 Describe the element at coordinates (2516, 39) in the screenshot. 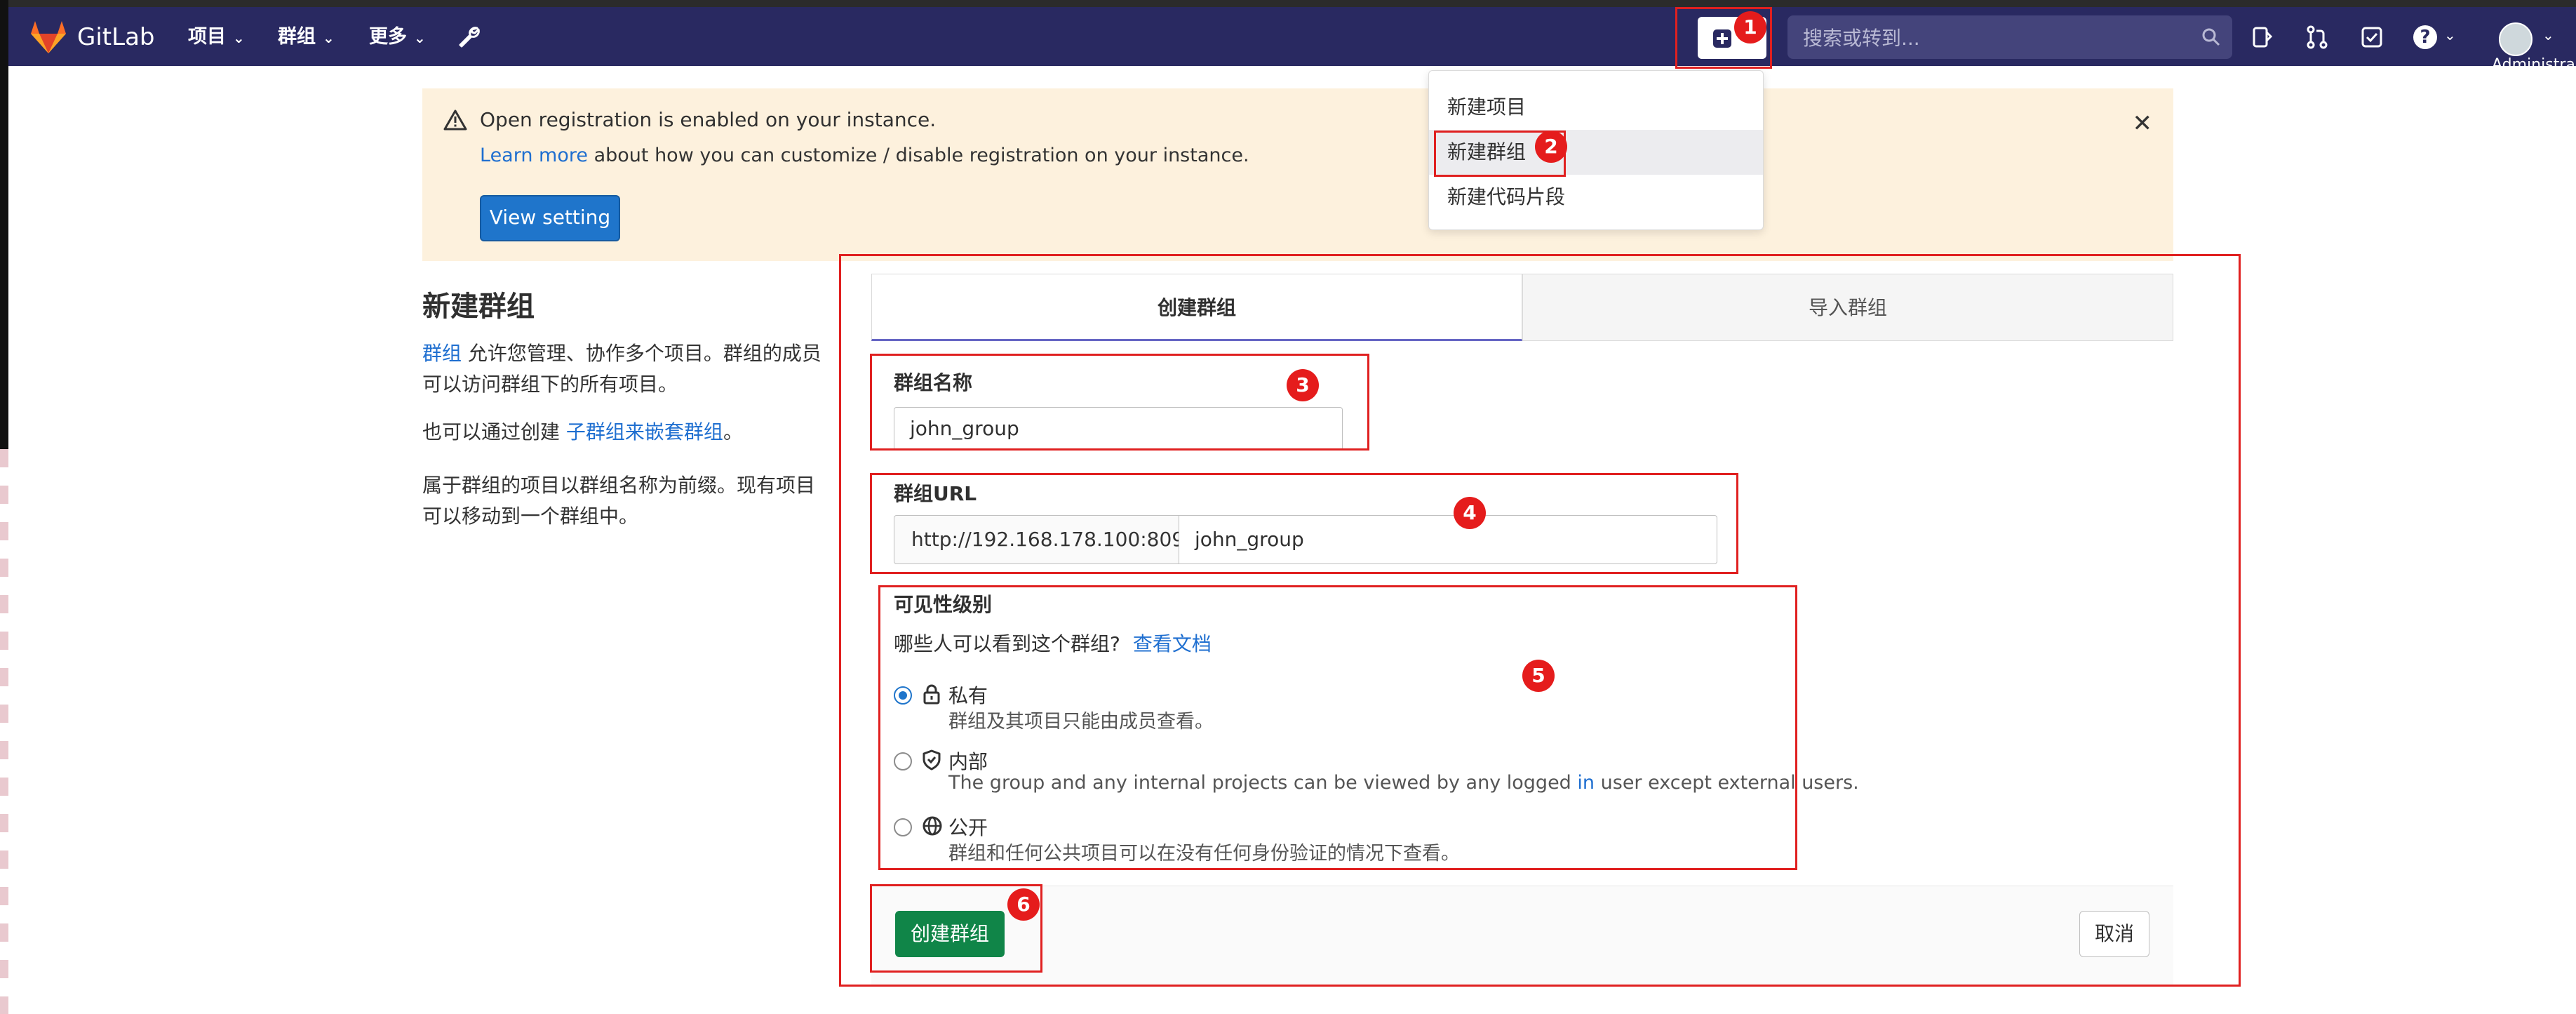

I see `avatar` at that location.